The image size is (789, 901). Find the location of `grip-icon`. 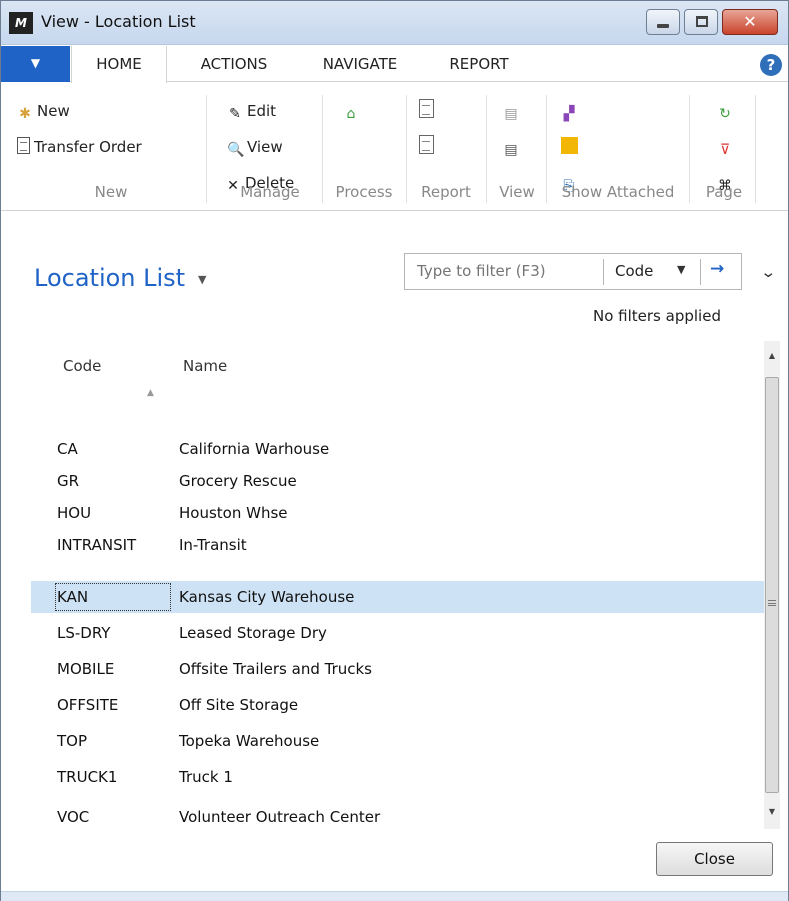

grip-icon is located at coordinates (772, 603).